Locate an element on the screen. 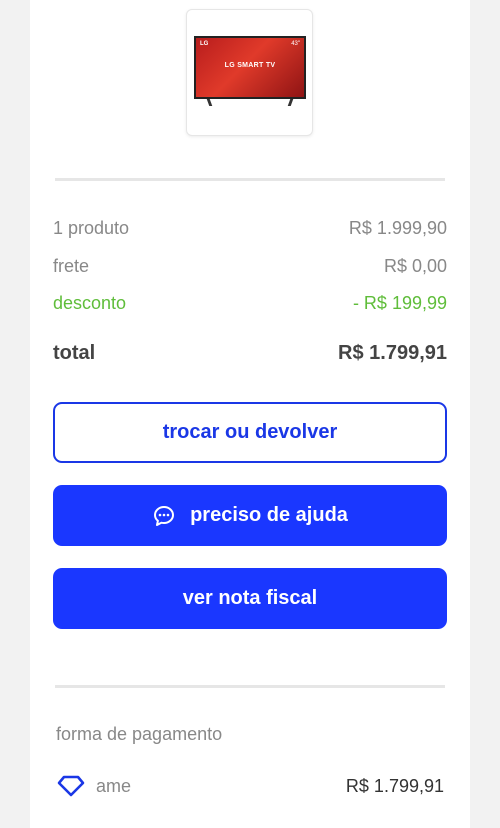  return-button-label: trocar ou devolver is located at coordinates (250, 432).